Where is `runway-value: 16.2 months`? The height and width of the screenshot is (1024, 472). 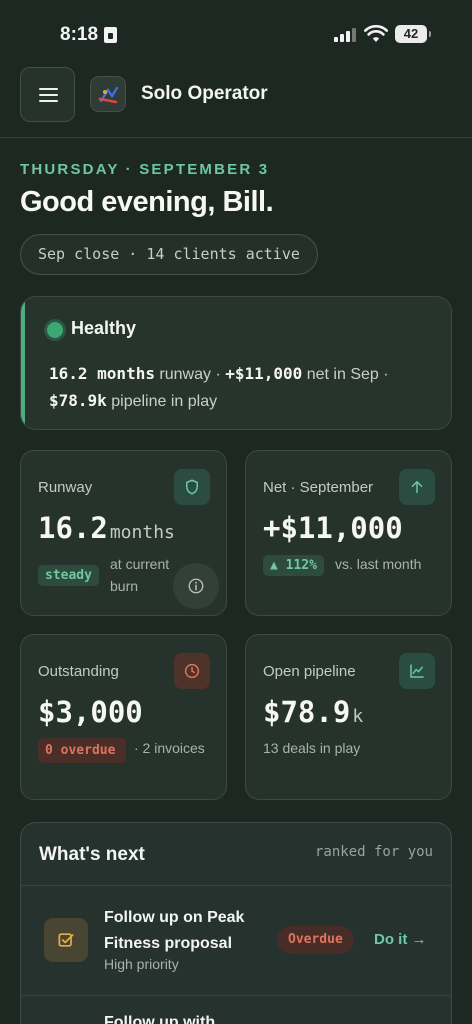
runway-value: 16.2 months is located at coordinates (106, 528).